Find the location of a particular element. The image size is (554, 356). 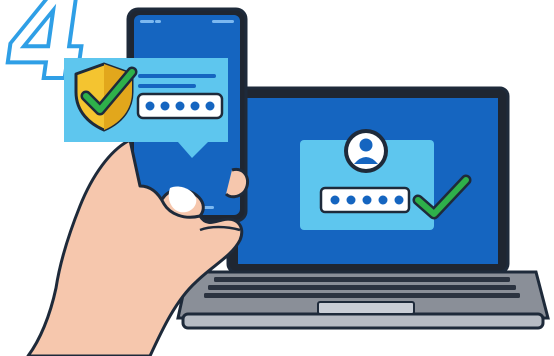

laptop-password-field is located at coordinates (365, 200).